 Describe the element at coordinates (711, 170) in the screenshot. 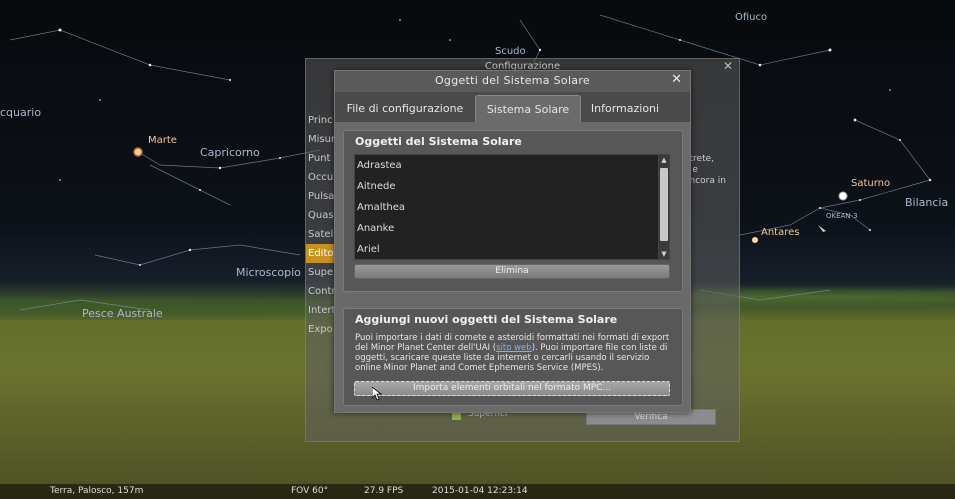

I see `background-text: otrete, a e ancora in` at that location.